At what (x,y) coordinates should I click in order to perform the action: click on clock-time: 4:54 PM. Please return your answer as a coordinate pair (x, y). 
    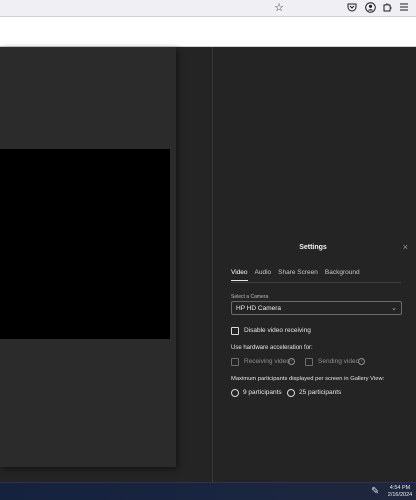
    Looking at the image, I should click on (400, 488).